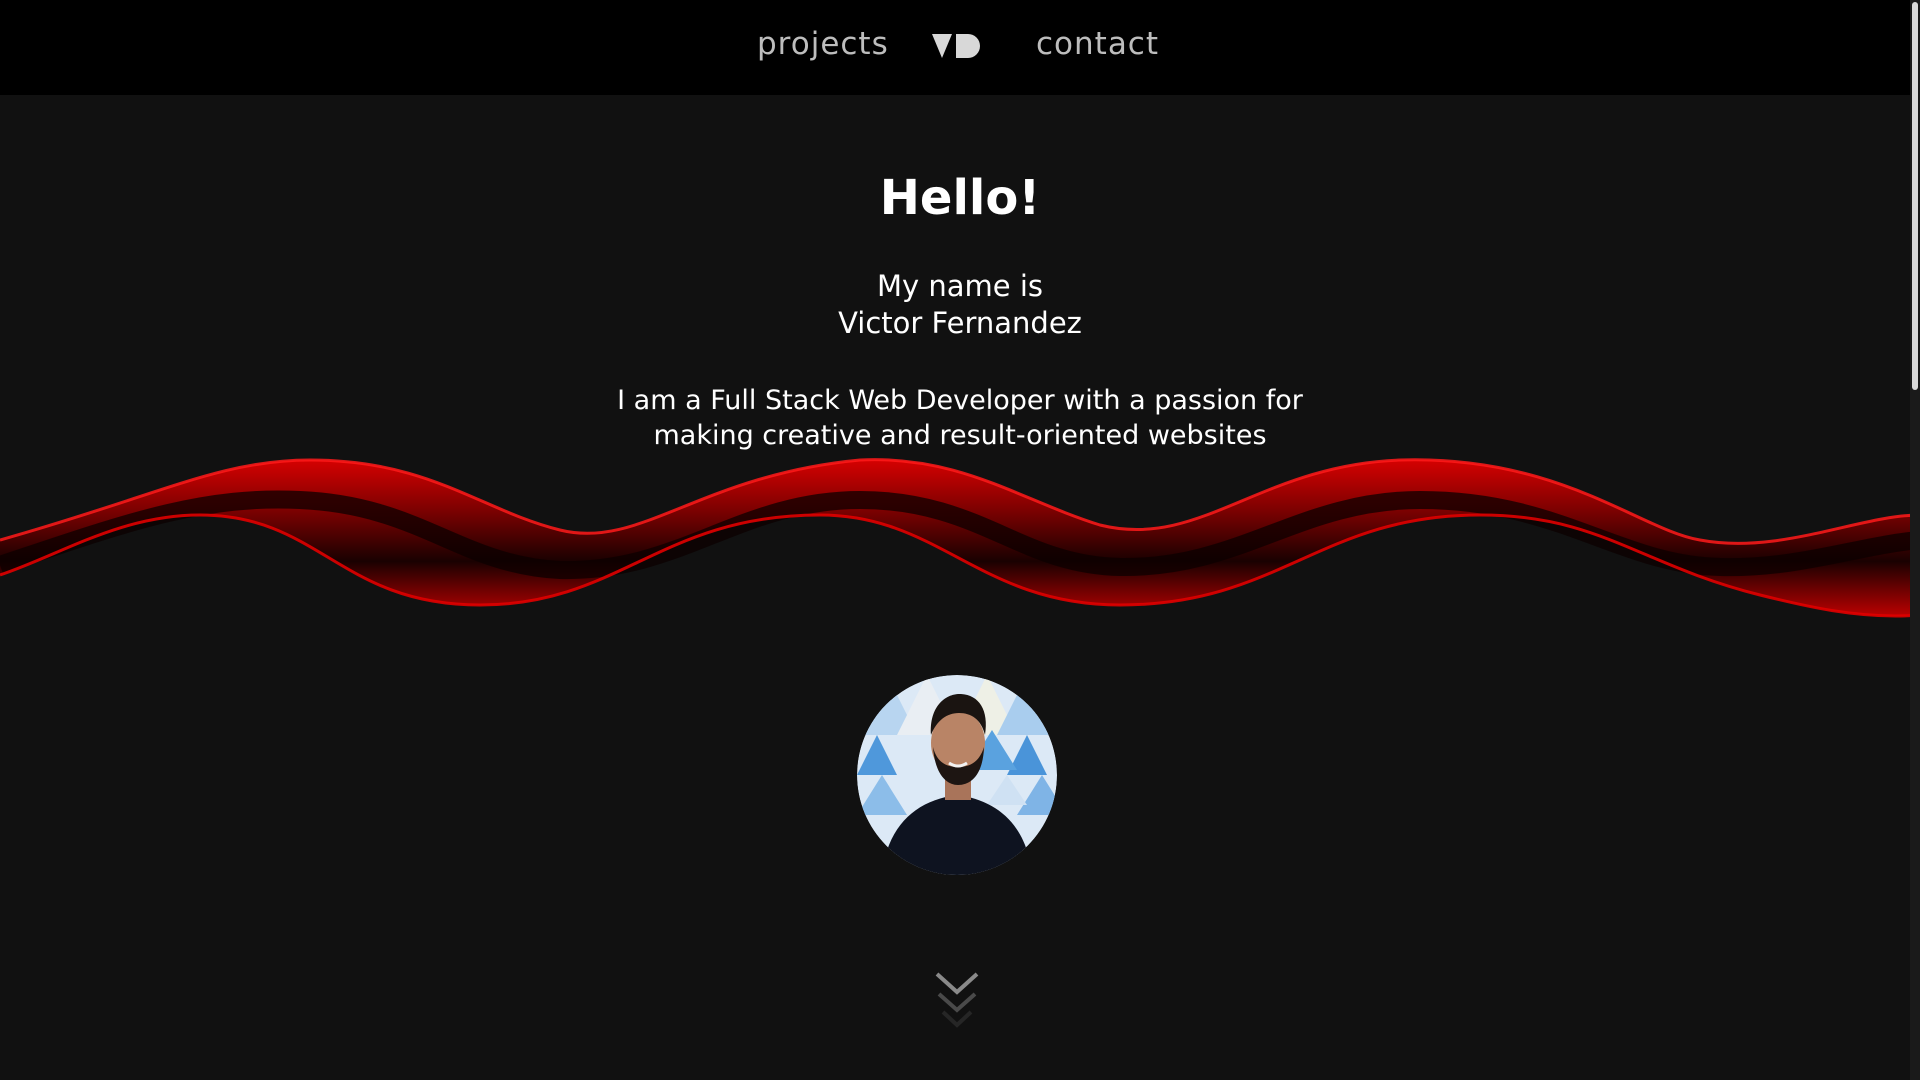  Describe the element at coordinates (1097, 44) in the screenshot. I see `nav-link-contact: contact` at that location.